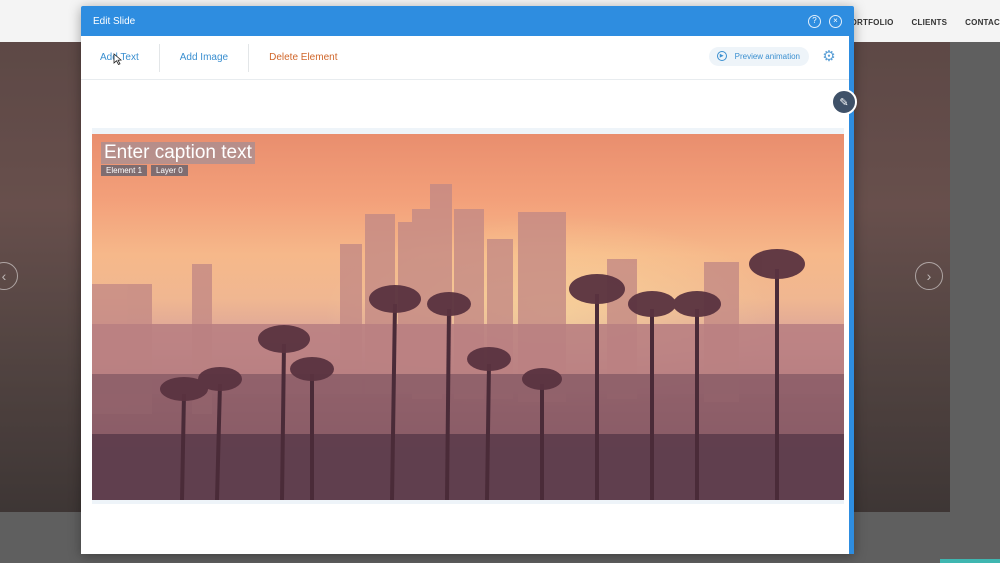 This screenshot has height=563, width=1000. I want to click on header-icons: ? ×, so click(825, 21).